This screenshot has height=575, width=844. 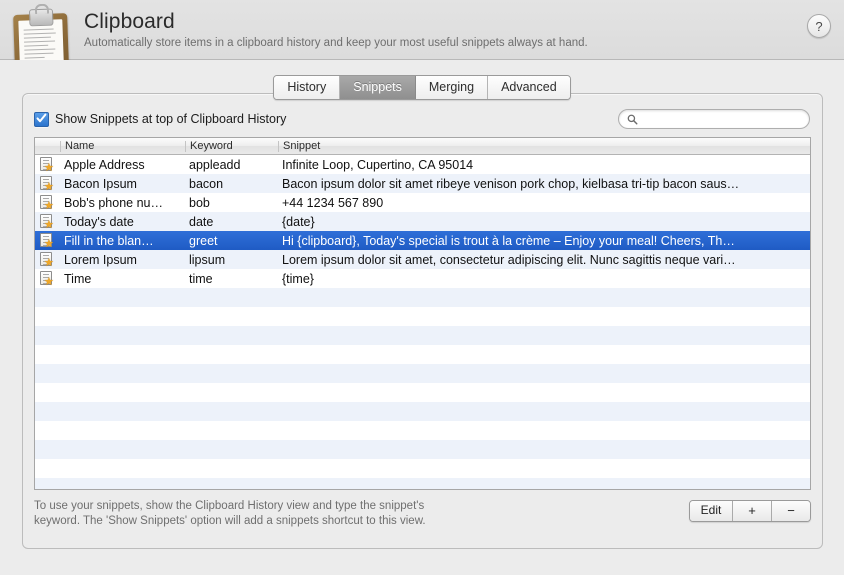 What do you see at coordinates (129, 21) in the screenshot?
I see `page-title: Clipboard` at bounding box center [129, 21].